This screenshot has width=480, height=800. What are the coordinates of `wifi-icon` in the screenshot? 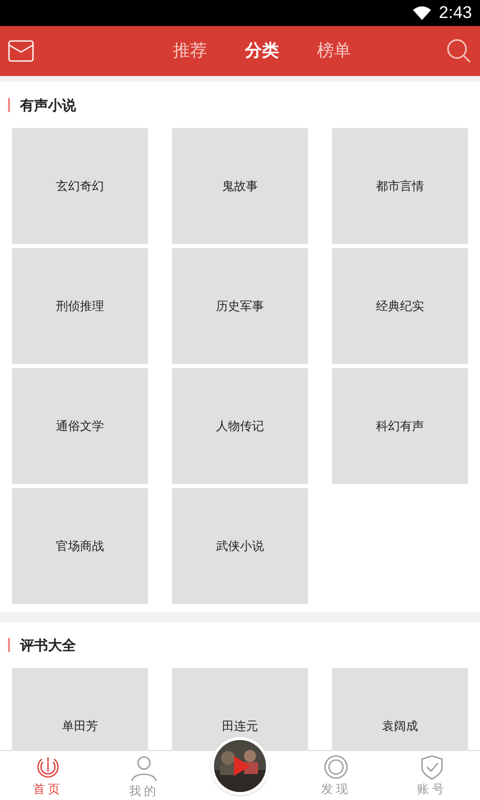 It's located at (421, 13).